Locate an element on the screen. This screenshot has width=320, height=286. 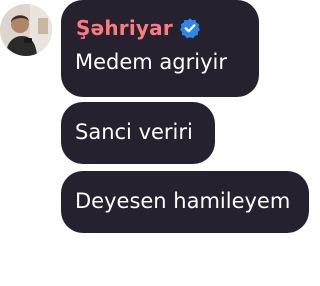
message-text: Sanci veriri is located at coordinates (134, 132).